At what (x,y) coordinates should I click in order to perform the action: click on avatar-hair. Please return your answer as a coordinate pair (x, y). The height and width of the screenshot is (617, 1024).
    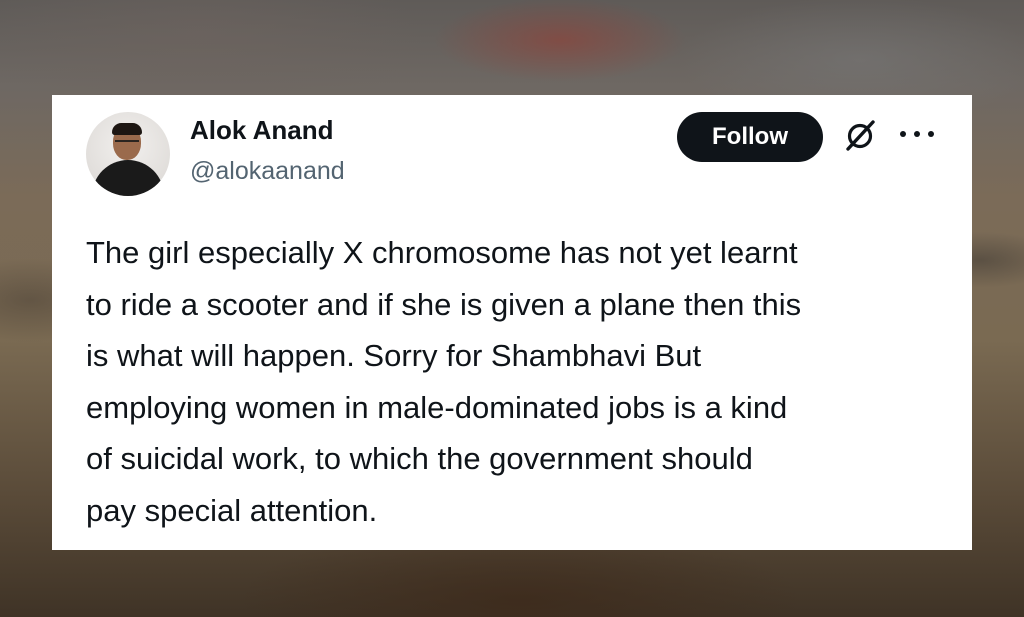
    Looking at the image, I should click on (127, 129).